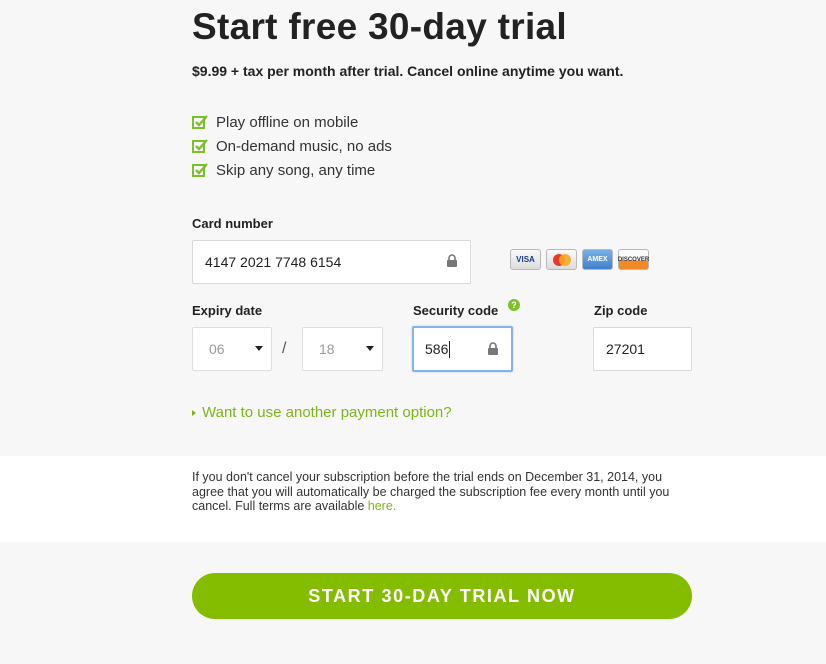 Image resolution: width=826 pixels, height=664 pixels. Describe the element at coordinates (514, 305) in the screenshot. I see `help-icon: ?` at that location.